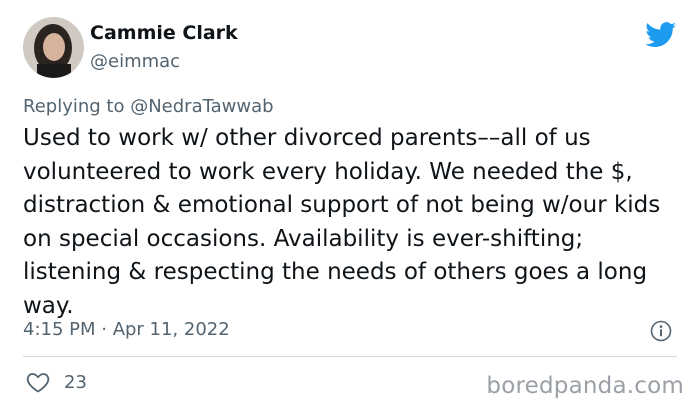 This screenshot has height=410, width=700. Describe the element at coordinates (53, 47) in the screenshot. I see `avatar` at that location.